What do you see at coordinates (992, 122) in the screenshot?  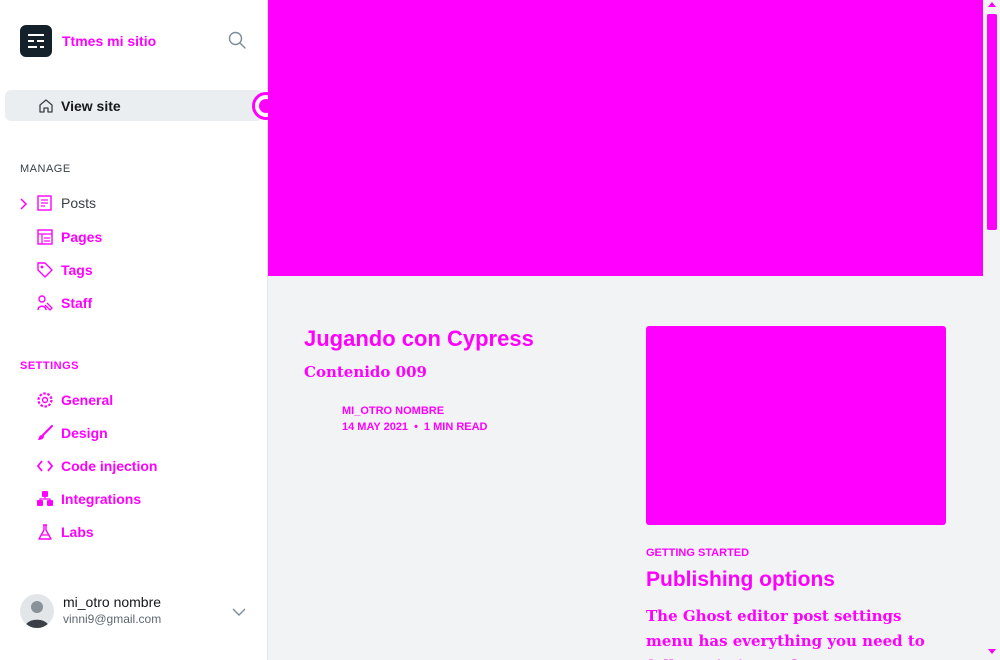 I see `scroll-thumb` at bounding box center [992, 122].